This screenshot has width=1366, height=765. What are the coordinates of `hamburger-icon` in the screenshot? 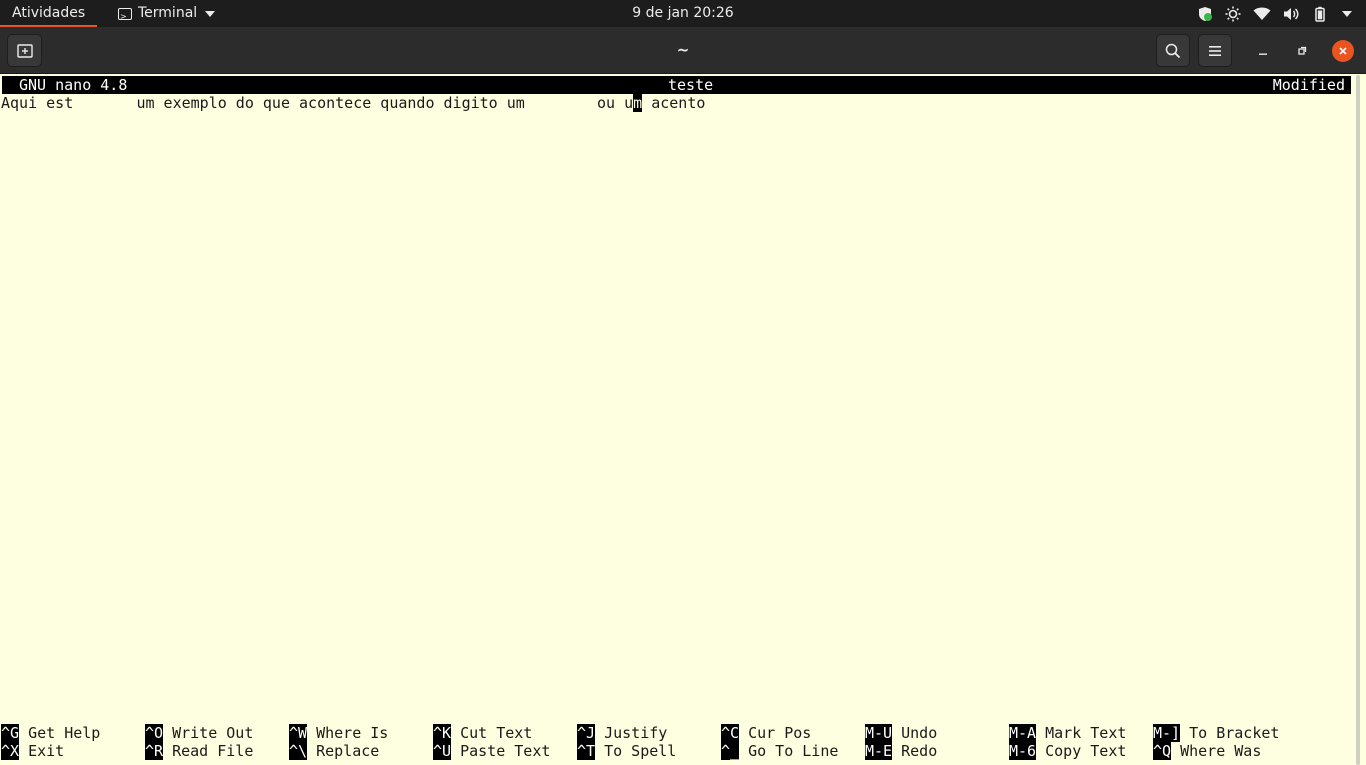 It's located at (1215, 50).